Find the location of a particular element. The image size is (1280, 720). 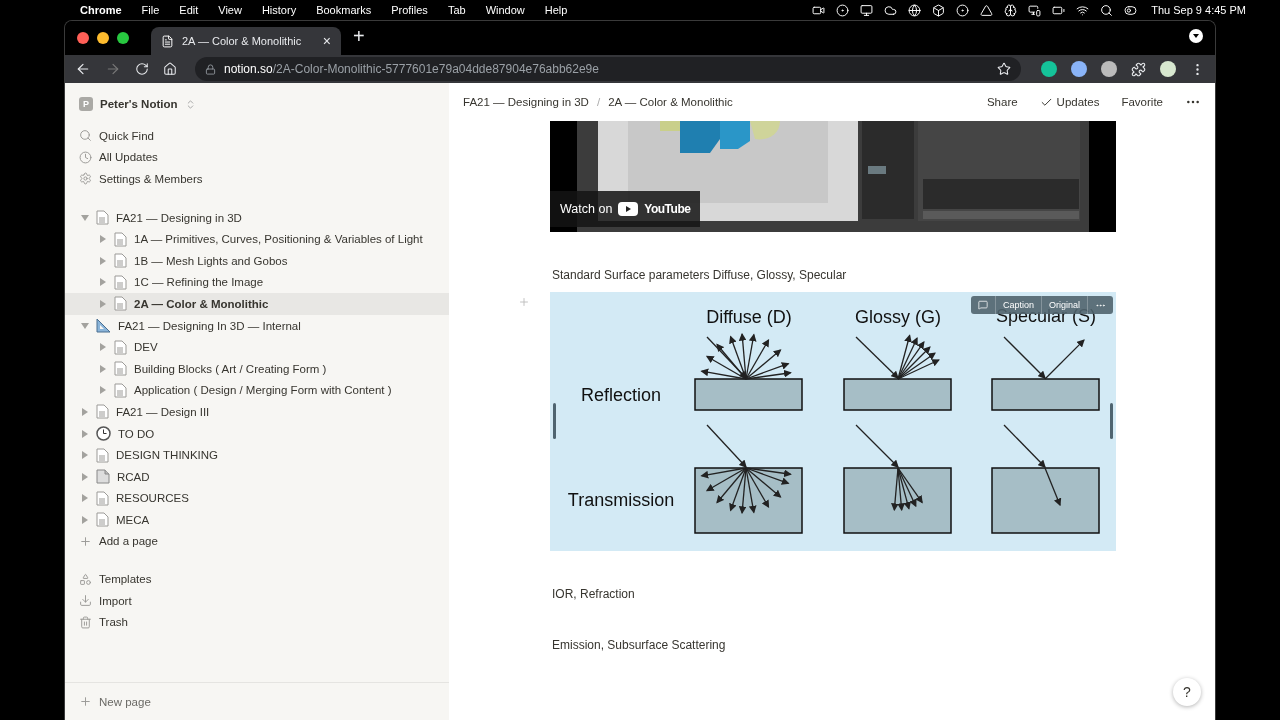

sidebar-page-item: FA21 — Design III is located at coordinates (257, 412).